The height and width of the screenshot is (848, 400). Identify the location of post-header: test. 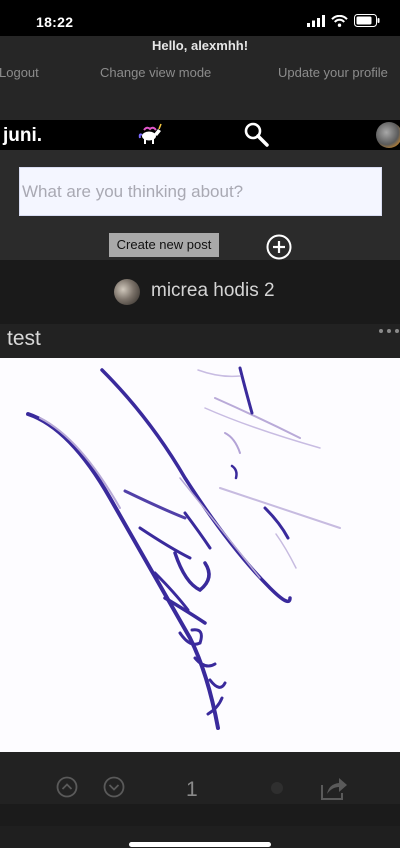
(200, 341).